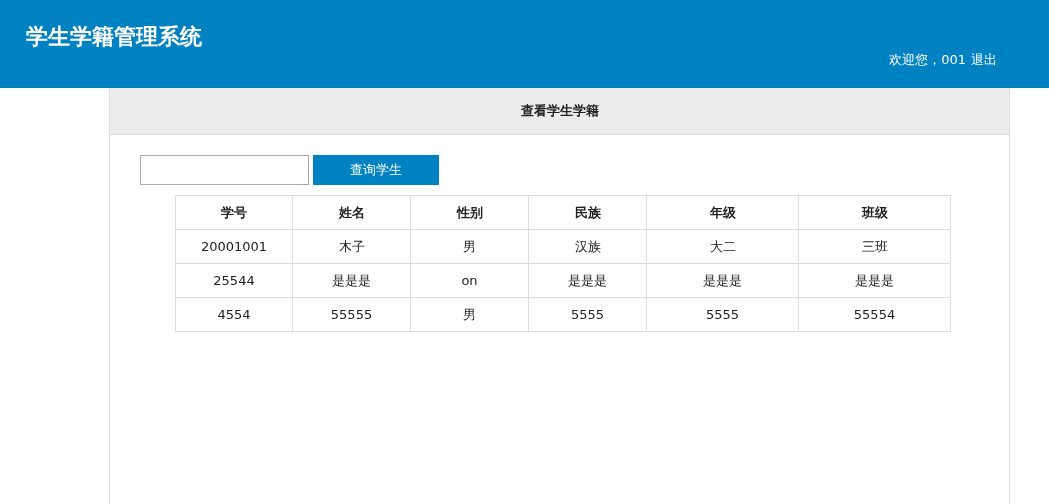  Describe the element at coordinates (722, 246) in the screenshot. I see `table-cell: 大二` at that location.